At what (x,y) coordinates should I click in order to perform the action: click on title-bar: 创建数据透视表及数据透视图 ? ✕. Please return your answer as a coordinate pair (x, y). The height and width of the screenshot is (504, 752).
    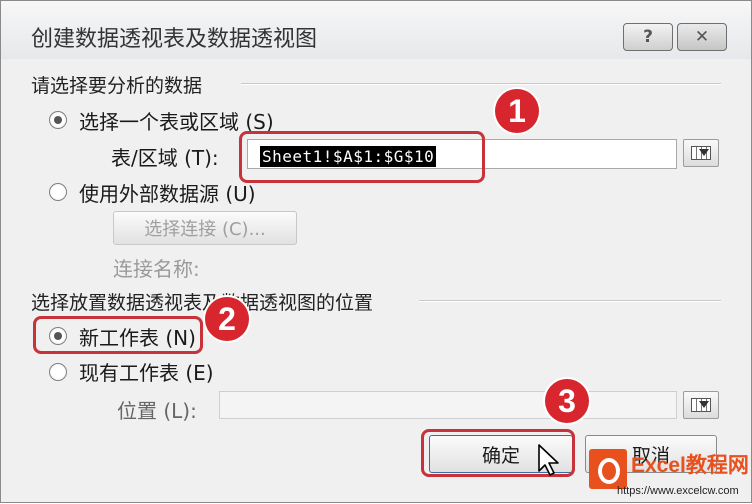
    Looking at the image, I should click on (376, 30).